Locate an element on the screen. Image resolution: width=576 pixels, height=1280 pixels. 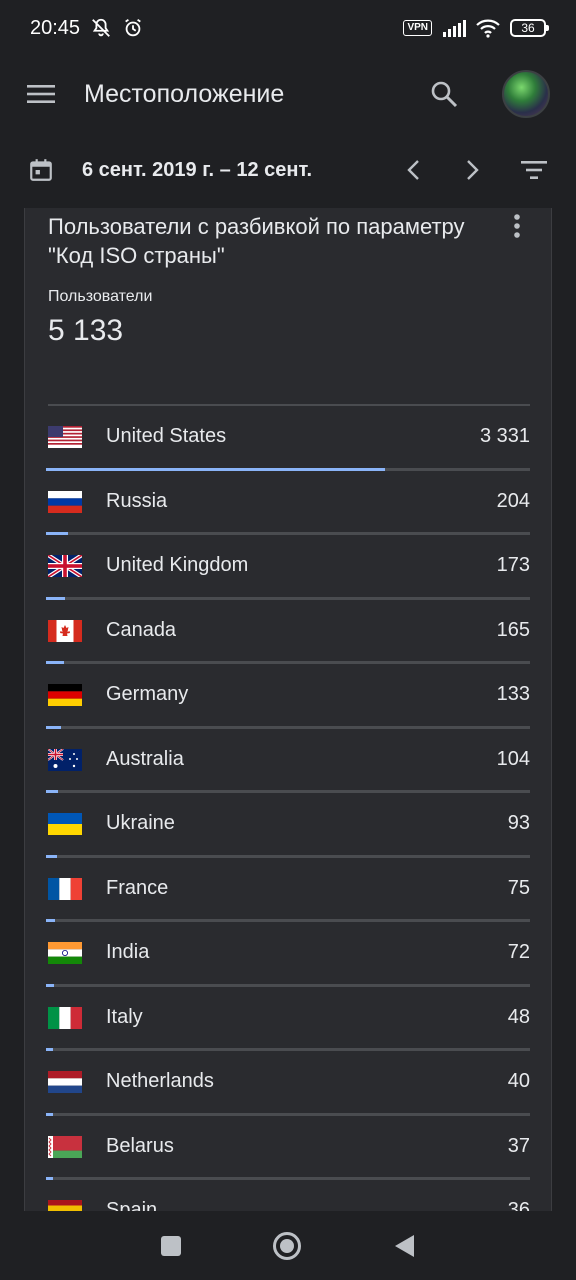
it-flag-icon is located at coordinates (65, 1017).